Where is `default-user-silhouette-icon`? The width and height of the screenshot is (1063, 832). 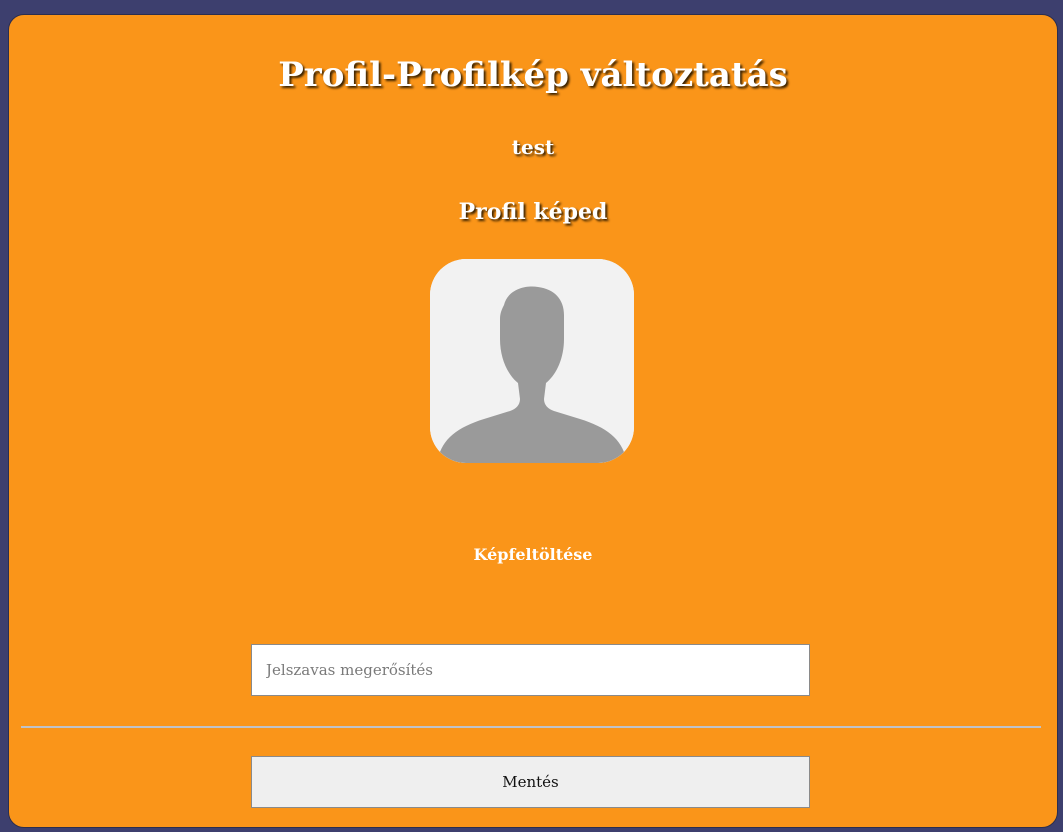 default-user-silhouette-icon is located at coordinates (532, 361).